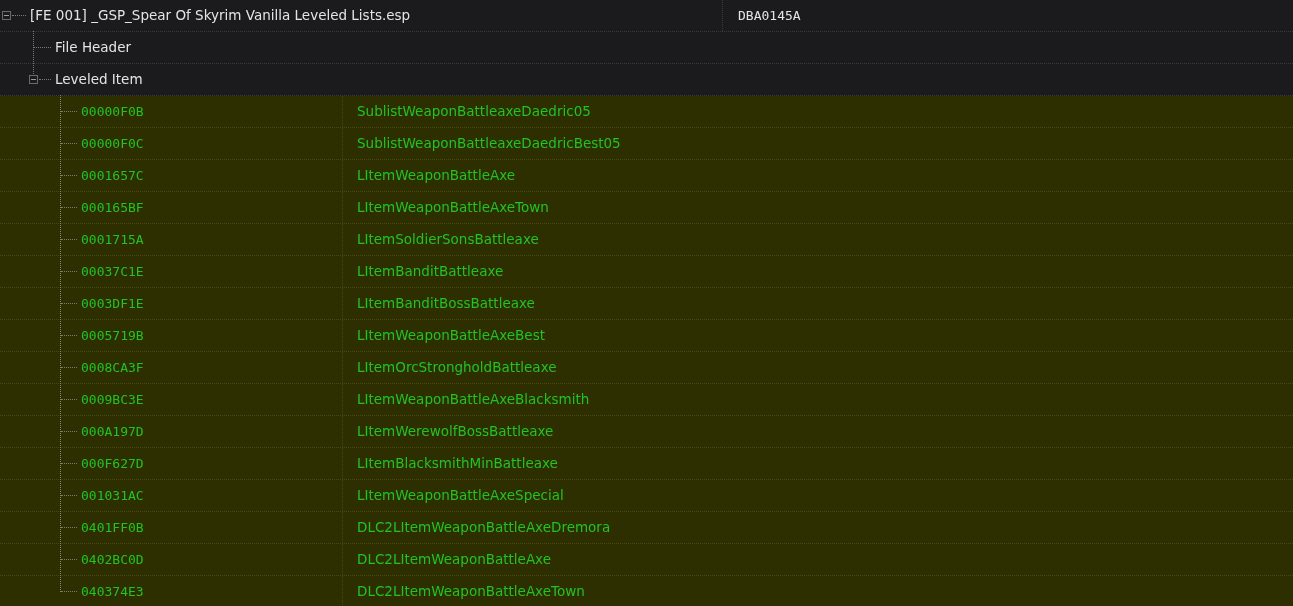 This screenshot has height=606, width=1293. I want to click on editor-id: LItemBanditBattleaxe, so click(430, 272).